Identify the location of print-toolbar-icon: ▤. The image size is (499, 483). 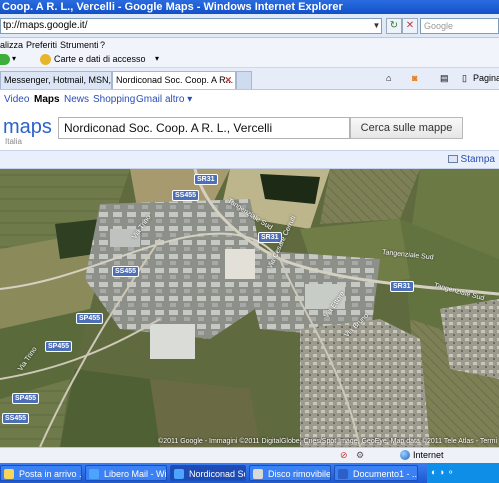
(444, 78).